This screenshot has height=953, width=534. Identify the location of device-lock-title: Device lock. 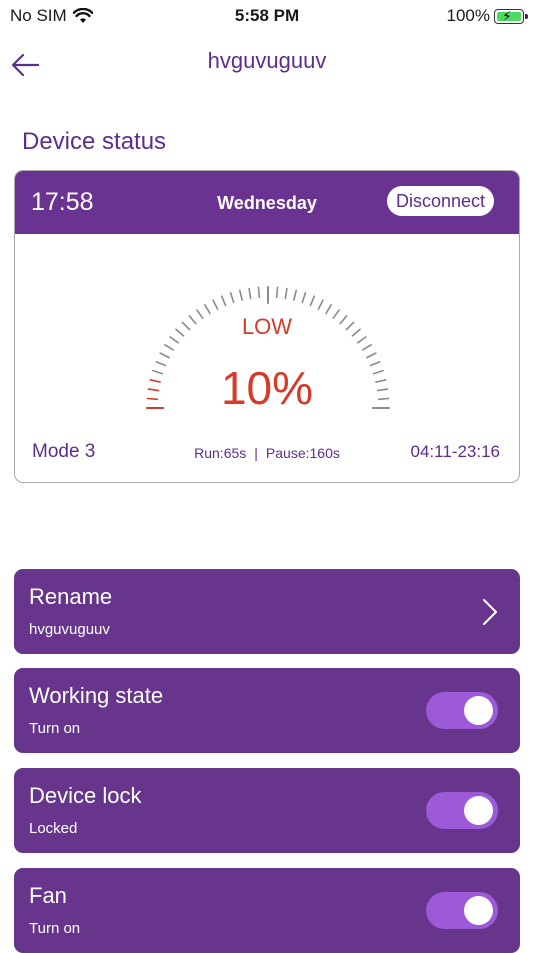
(85, 795).